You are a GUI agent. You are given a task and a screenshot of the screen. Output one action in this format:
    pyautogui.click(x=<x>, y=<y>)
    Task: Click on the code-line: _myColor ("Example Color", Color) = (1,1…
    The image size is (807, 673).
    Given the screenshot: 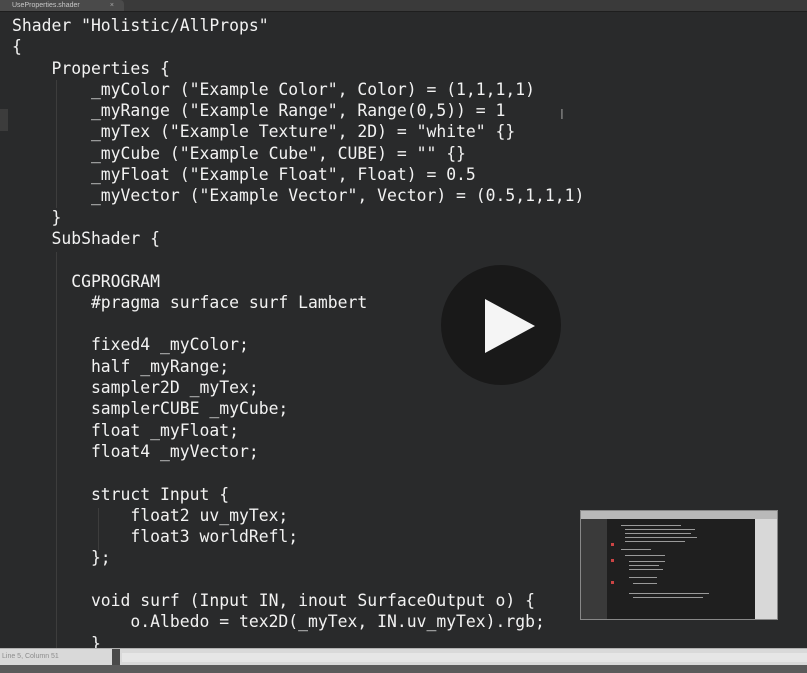 What is the action you would take?
    pyautogui.click(x=298, y=89)
    